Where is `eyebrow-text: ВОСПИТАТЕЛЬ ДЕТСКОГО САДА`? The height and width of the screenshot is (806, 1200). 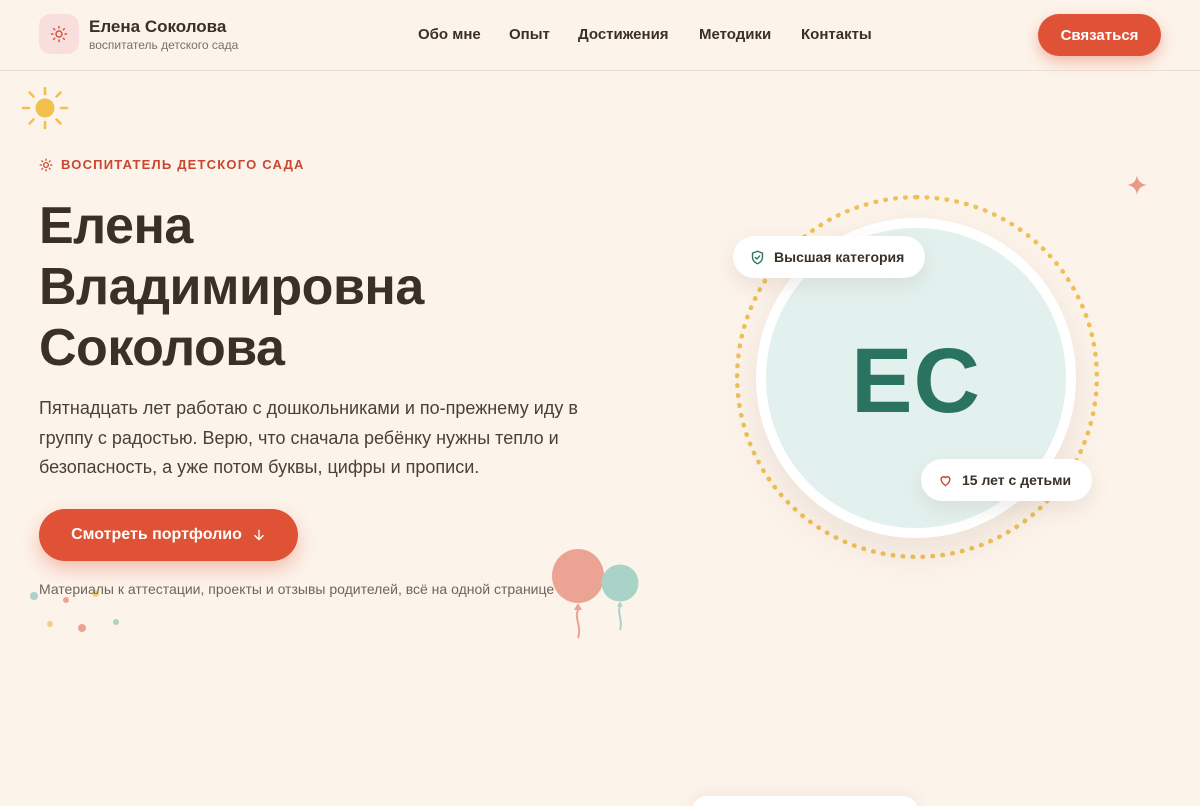 eyebrow-text: ВОСПИТАТЕЛЬ ДЕТСКОГО САДА is located at coordinates (183, 164).